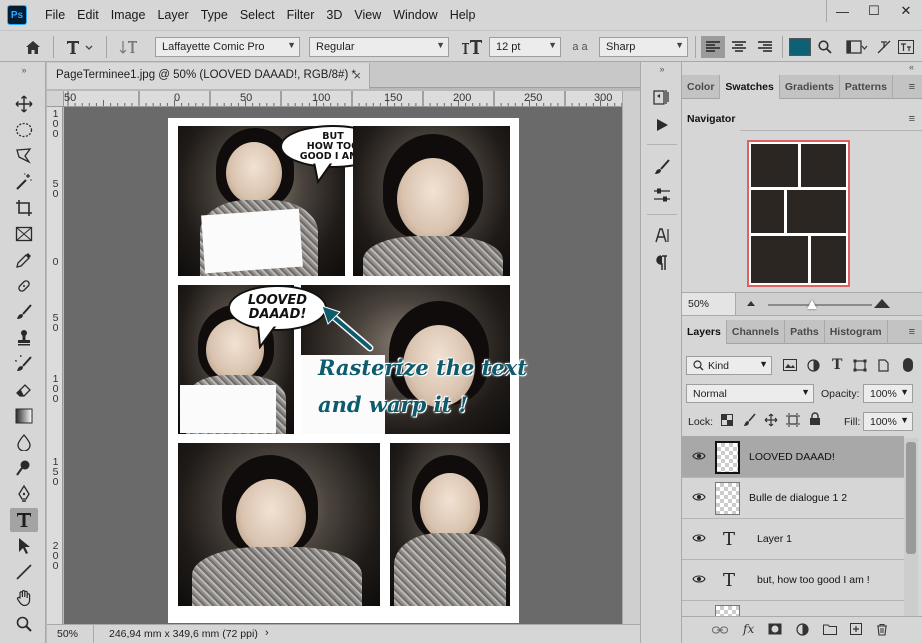  I want to click on clone-stamp-tool-icon, so click(24, 338).